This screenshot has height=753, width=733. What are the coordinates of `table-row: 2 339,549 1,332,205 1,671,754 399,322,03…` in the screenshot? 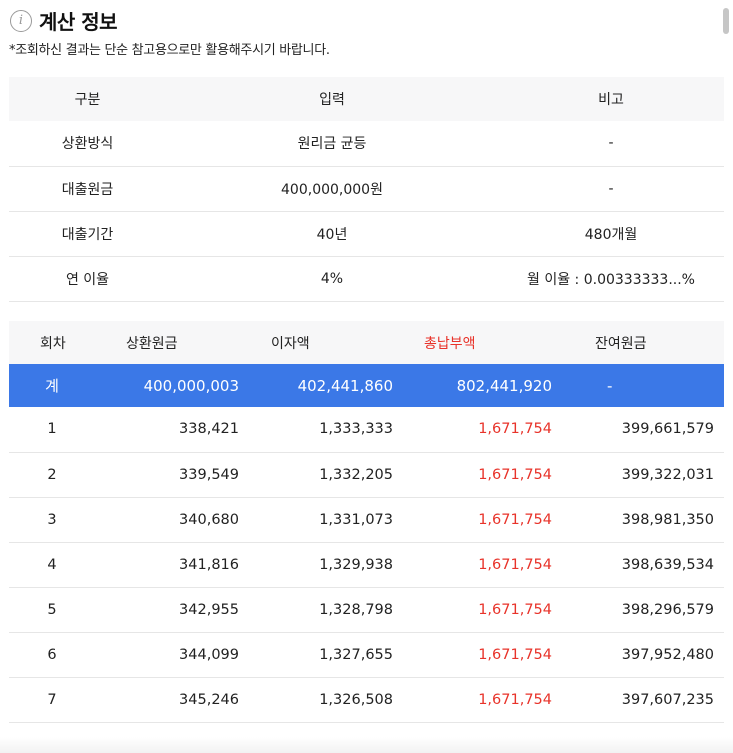 It's located at (366, 475).